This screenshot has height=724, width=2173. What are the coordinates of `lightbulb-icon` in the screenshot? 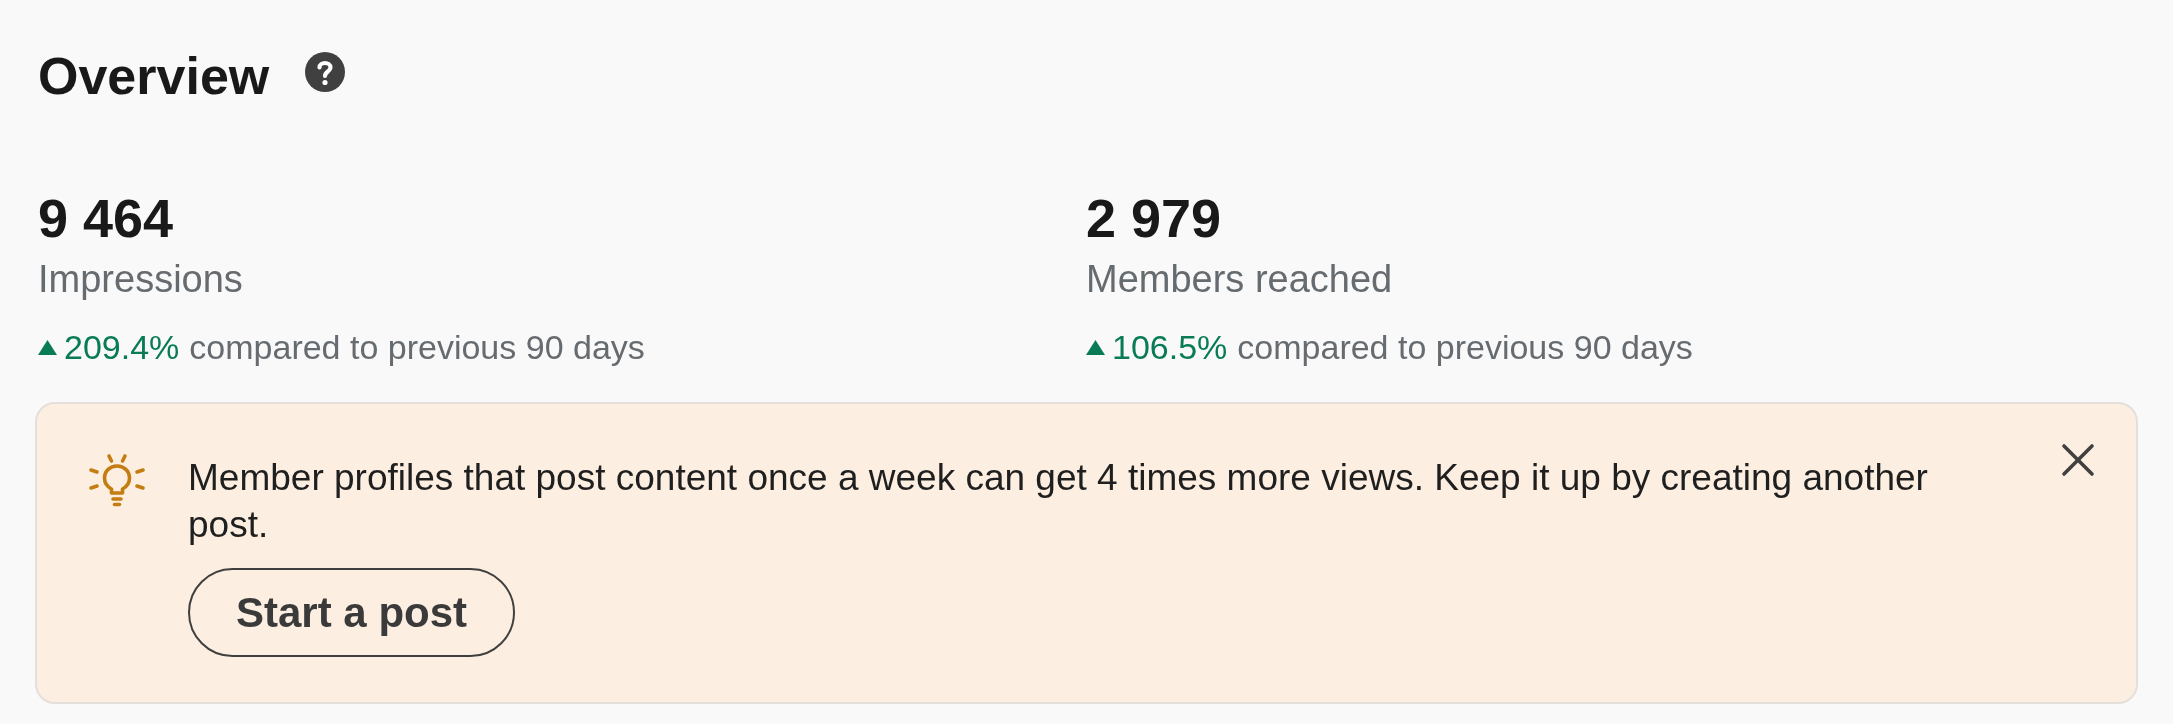 It's located at (117, 481).